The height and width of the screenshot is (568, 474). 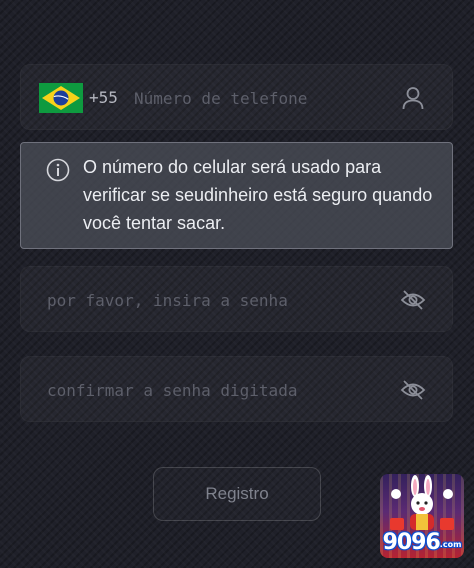 What do you see at coordinates (61, 98) in the screenshot?
I see `brazil-flag-icon` at bounding box center [61, 98].